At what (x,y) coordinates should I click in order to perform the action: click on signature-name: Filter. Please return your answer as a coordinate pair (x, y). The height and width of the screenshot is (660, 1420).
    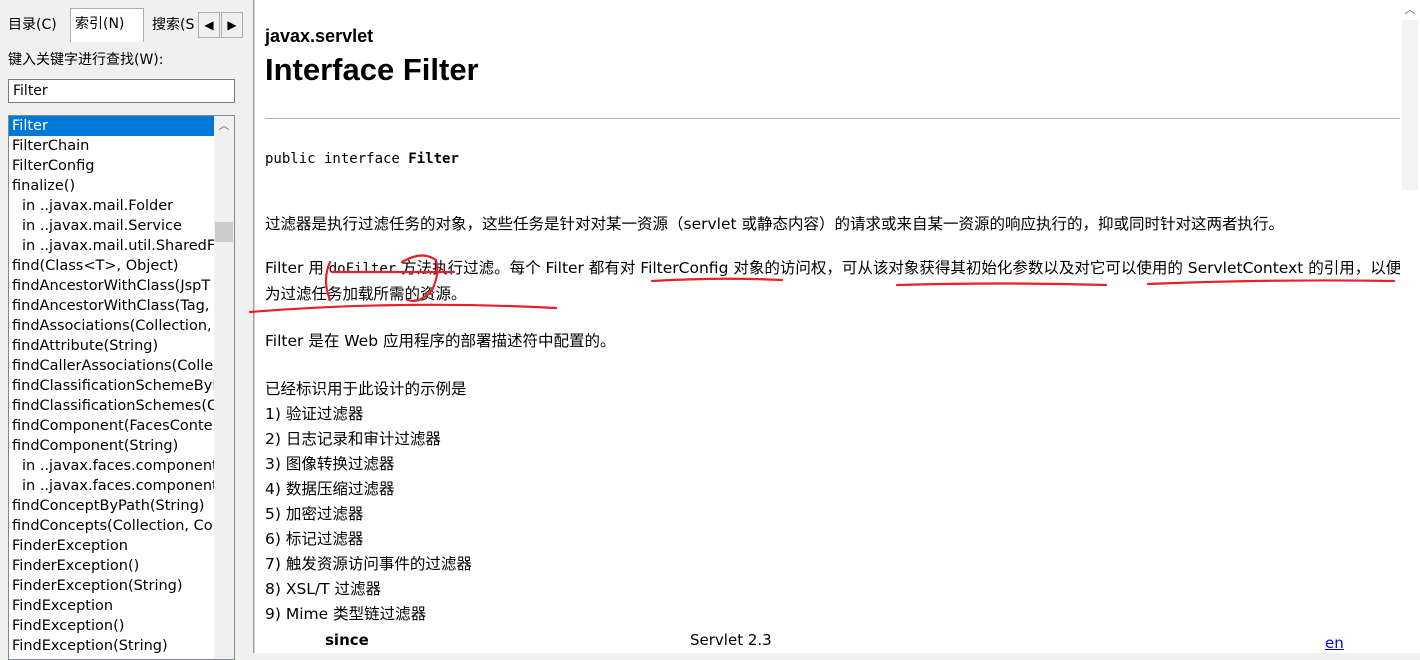
    Looking at the image, I should click on (433, 159).